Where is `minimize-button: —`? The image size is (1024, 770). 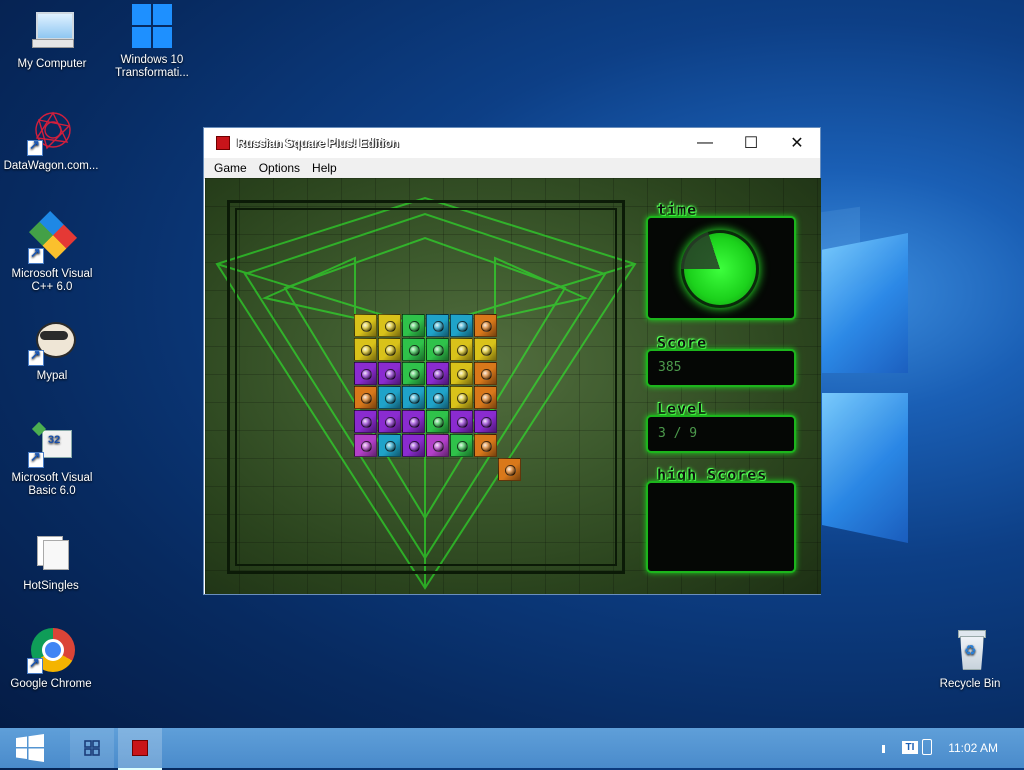 minimize-button: — is located at coordinates (705, 143).